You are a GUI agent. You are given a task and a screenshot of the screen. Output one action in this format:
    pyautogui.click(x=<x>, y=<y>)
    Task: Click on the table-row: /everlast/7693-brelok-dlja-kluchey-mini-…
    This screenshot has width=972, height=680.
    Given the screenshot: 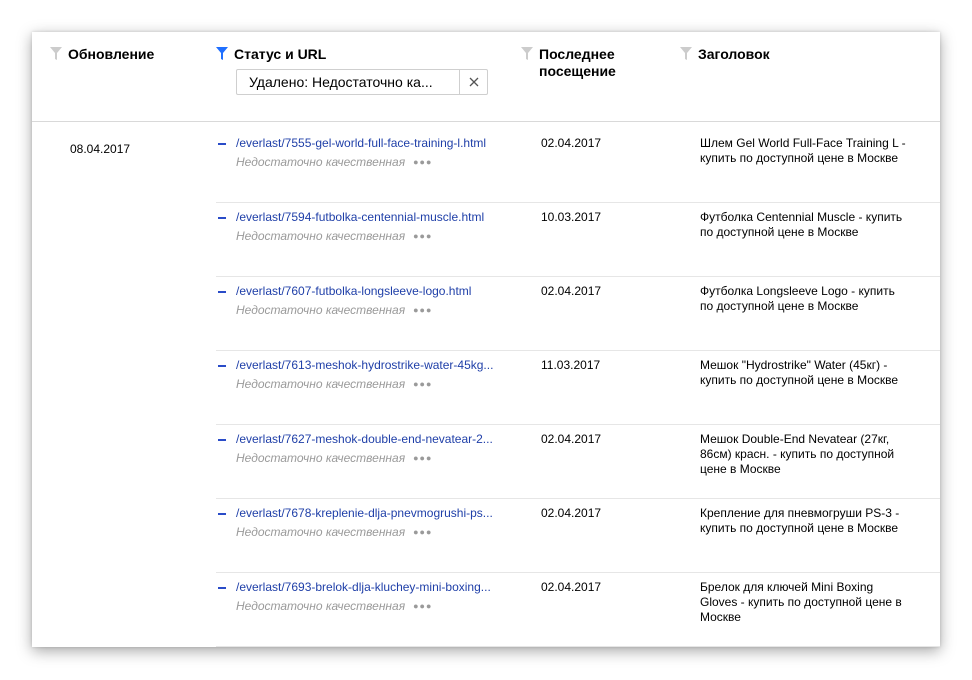 What is the action you would take?
    pyautogui.click(x=578, y=609)
    